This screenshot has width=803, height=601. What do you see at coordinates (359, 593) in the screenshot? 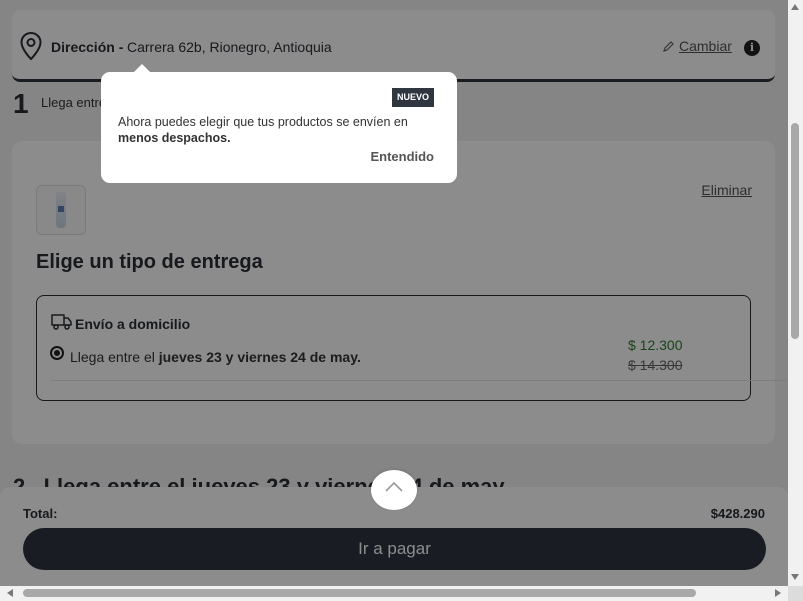
I see `horizontal-scroll-thumb` at bounding box center [359, 593].